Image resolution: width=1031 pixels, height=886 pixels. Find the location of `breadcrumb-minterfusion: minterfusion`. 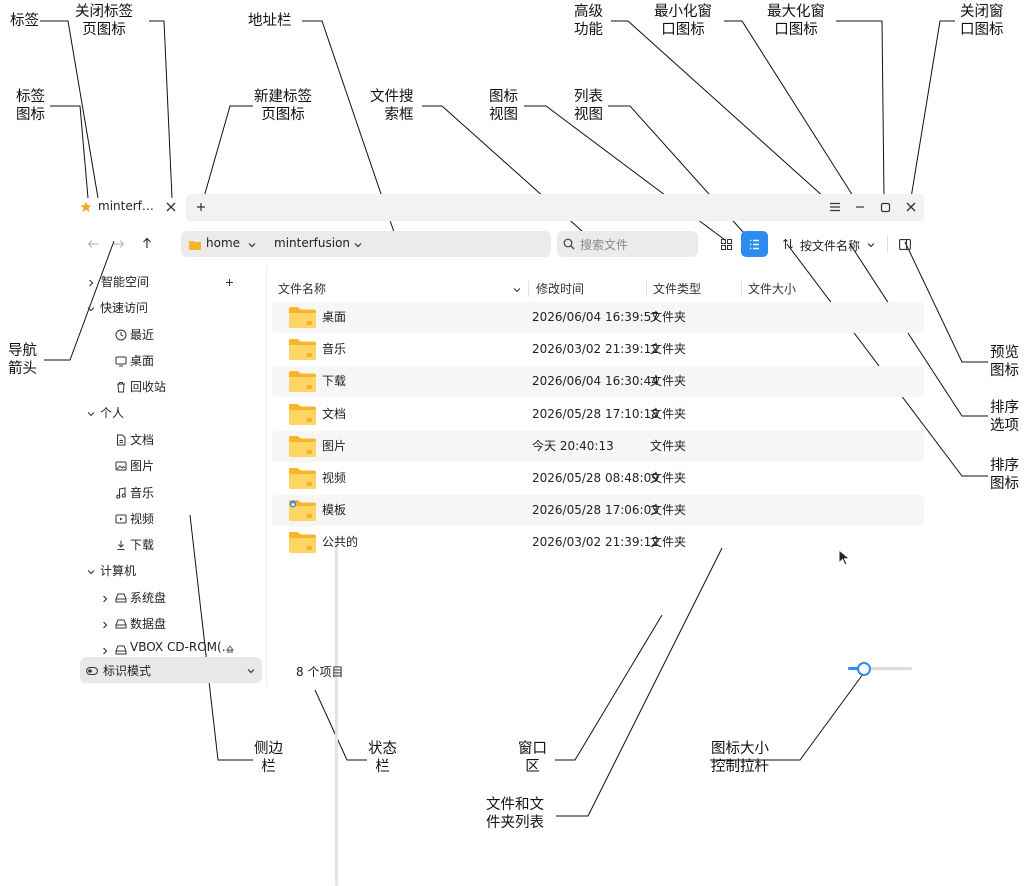

breadcrumb-minterfusion: minterfusion is located at coordinates (312, 243).